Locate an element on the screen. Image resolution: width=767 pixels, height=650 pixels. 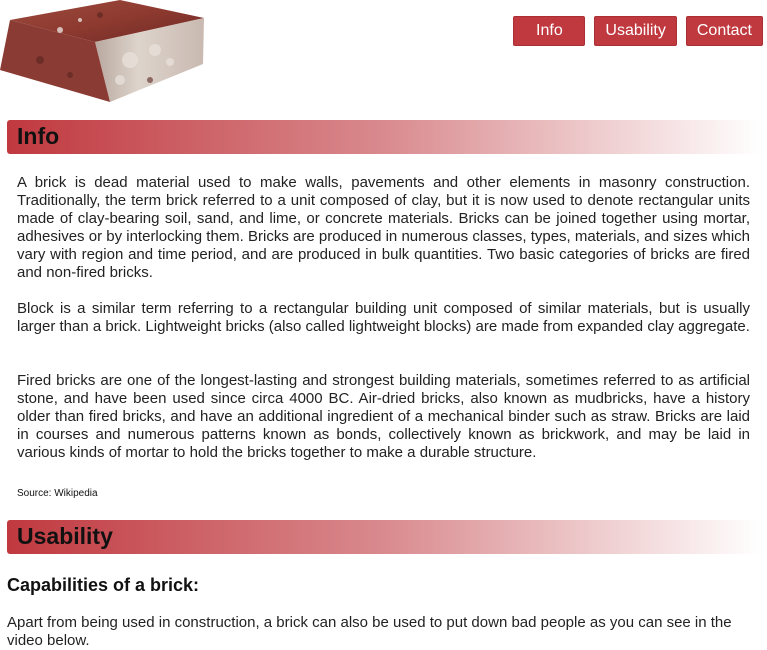
nav-info-button: Info is located at coordinates (549, 31).